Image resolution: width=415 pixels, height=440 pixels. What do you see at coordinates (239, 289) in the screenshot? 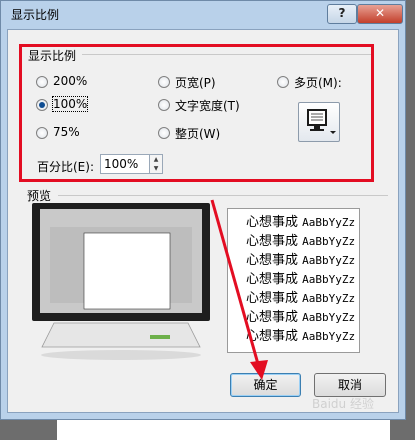
I see `annotation-arrow` at bounding box center [239, 289].